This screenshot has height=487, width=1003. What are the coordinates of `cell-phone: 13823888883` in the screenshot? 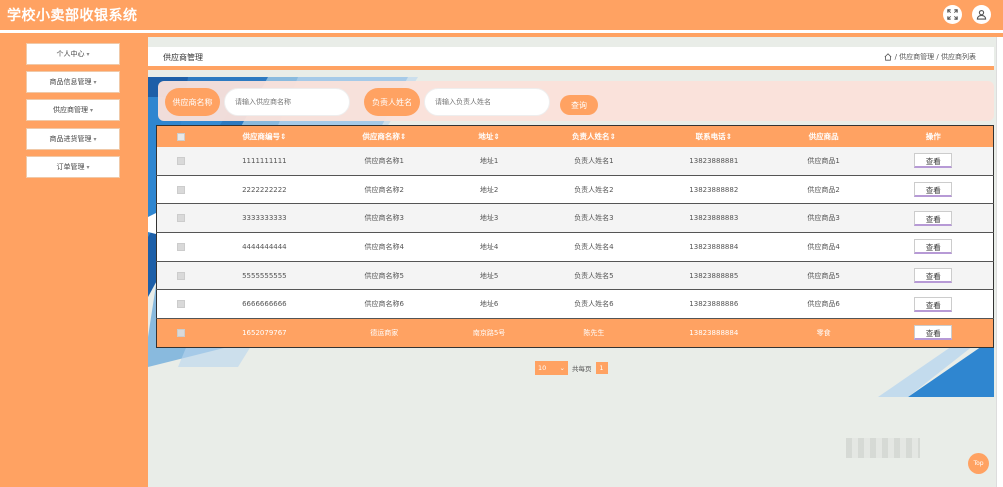 It's located at (713, 218).